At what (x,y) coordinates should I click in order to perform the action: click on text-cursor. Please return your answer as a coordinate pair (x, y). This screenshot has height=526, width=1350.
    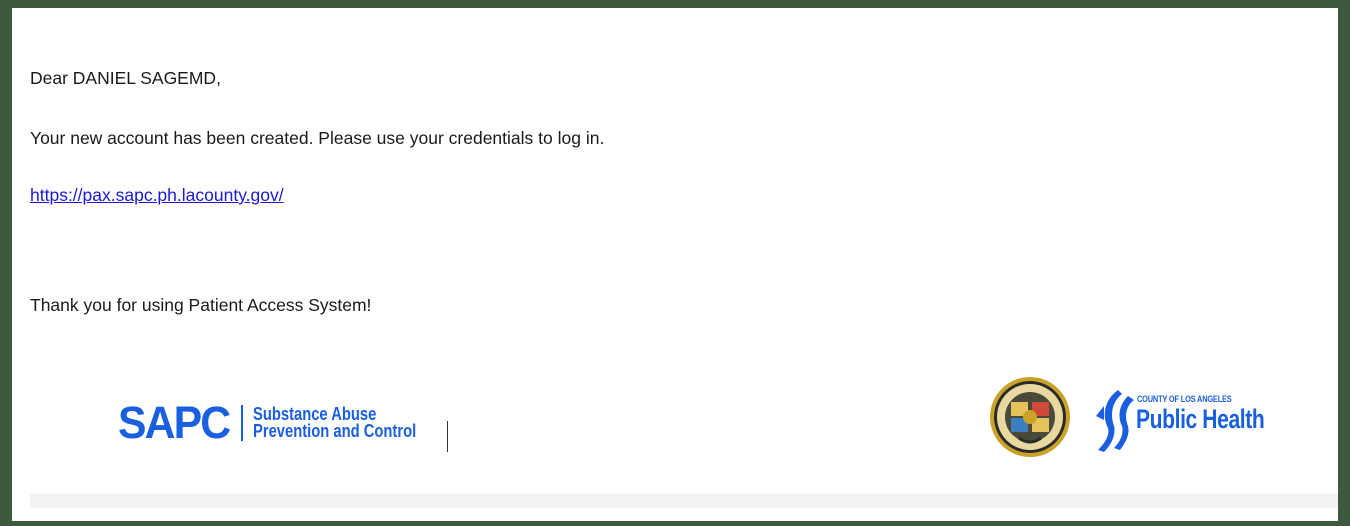
    Looking at the image, I should click on (447, 436).